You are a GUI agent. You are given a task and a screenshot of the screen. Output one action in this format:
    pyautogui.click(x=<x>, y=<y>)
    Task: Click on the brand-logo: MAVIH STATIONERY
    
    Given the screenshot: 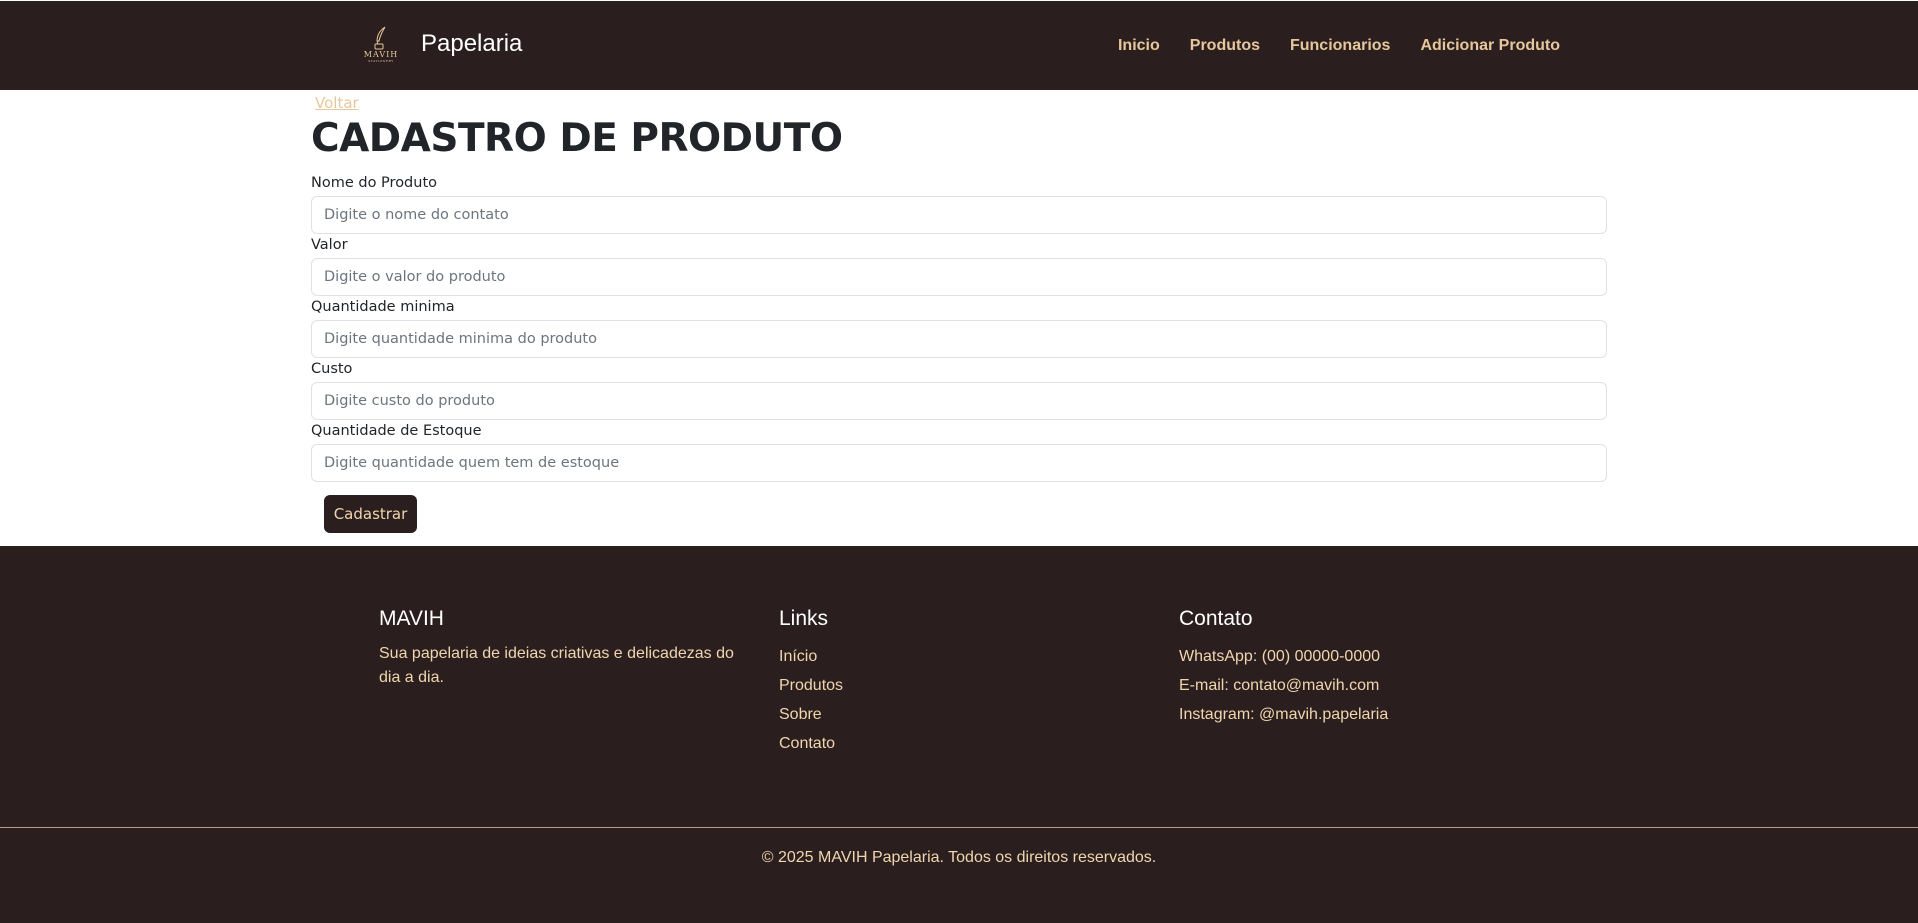 What is the action you would take?
    pyautogui.click(x=381, y=44)
    